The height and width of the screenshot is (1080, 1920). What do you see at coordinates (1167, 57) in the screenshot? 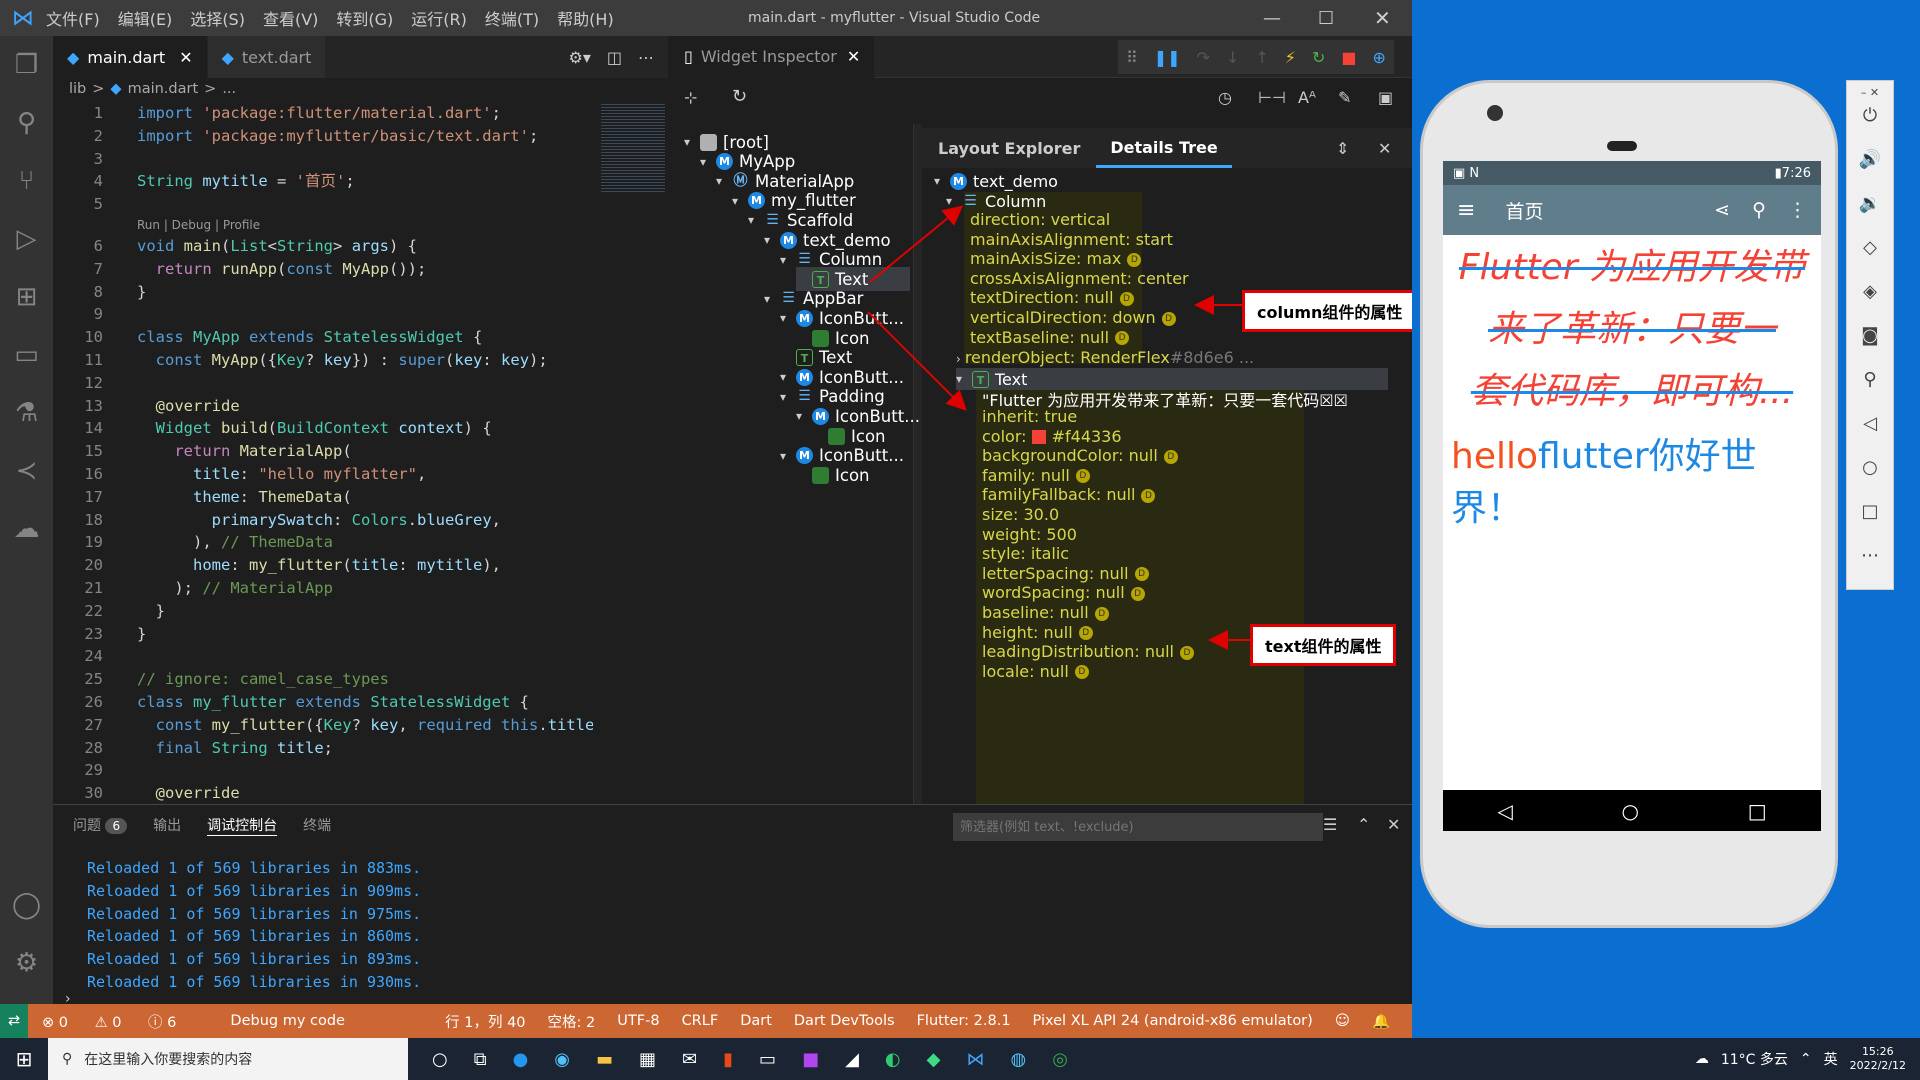
I see `pause-icon: ❚❚` at bounding box center [1167, 57].